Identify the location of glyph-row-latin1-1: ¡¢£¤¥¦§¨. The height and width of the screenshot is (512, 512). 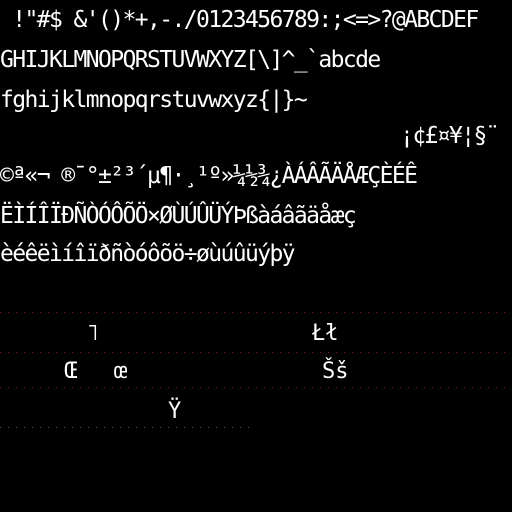
(450, 136).